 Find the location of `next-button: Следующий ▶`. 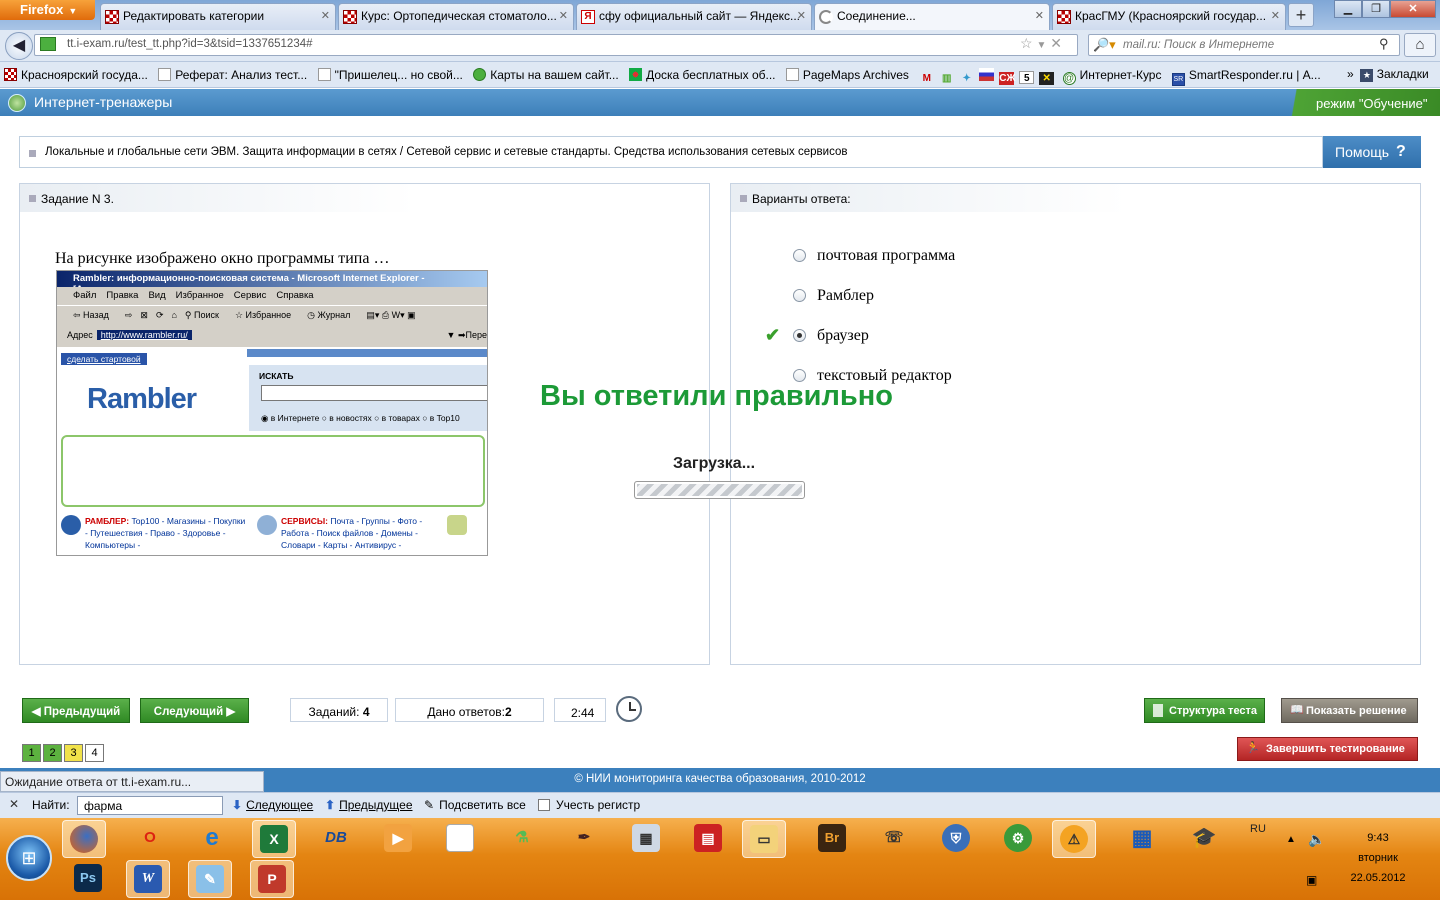

next-button: Следующий ▶ is located at coordinates (194, 710).